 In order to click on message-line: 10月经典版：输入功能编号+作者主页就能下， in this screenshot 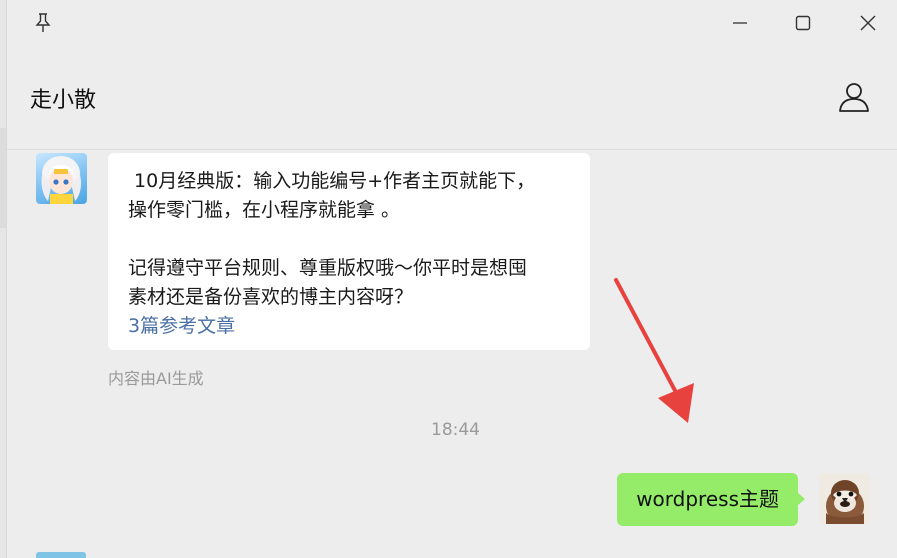, I will do `click(332, 181)`.